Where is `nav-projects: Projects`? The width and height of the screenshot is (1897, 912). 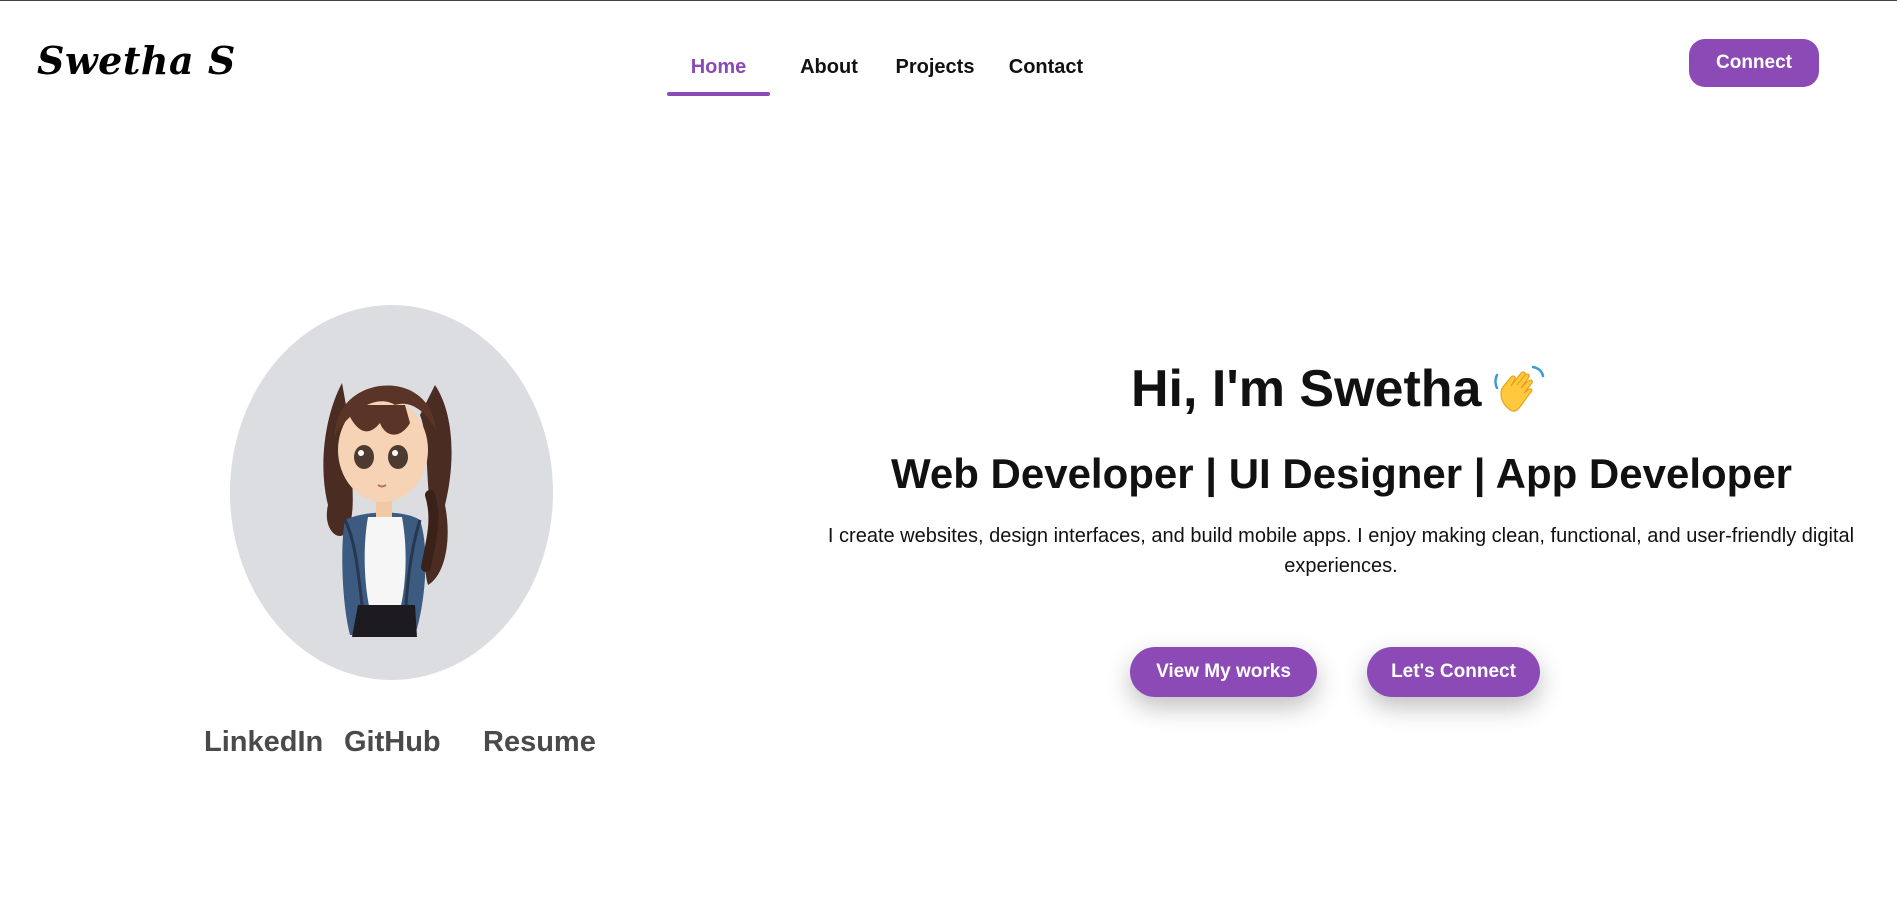 nav-projects: Projects is located at coordinates (935, 70).